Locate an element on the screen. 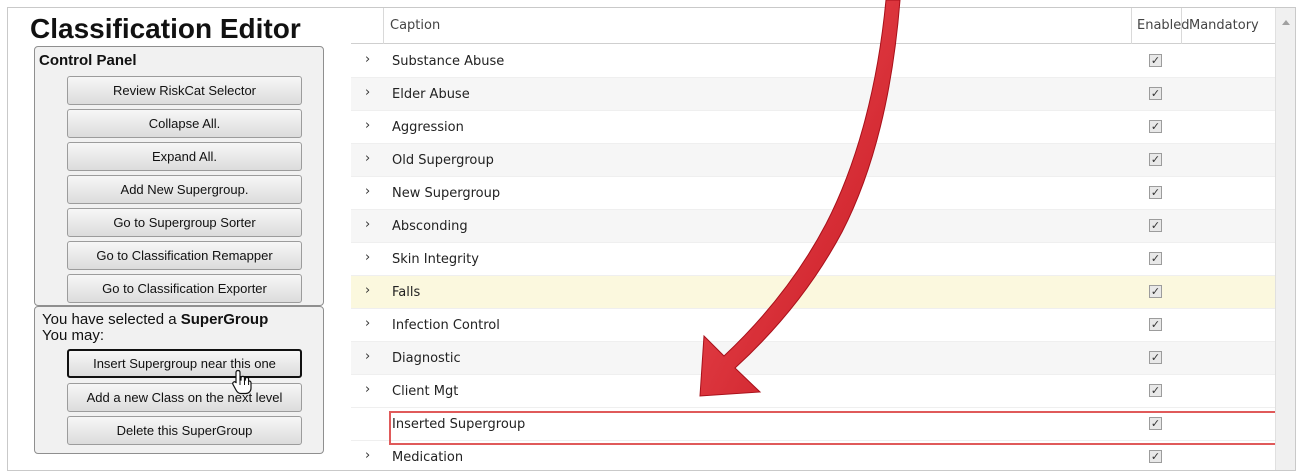 The height and width of the screenshot is (472, 1303). hand-cursor-icon is located at coordinates (242, 382).